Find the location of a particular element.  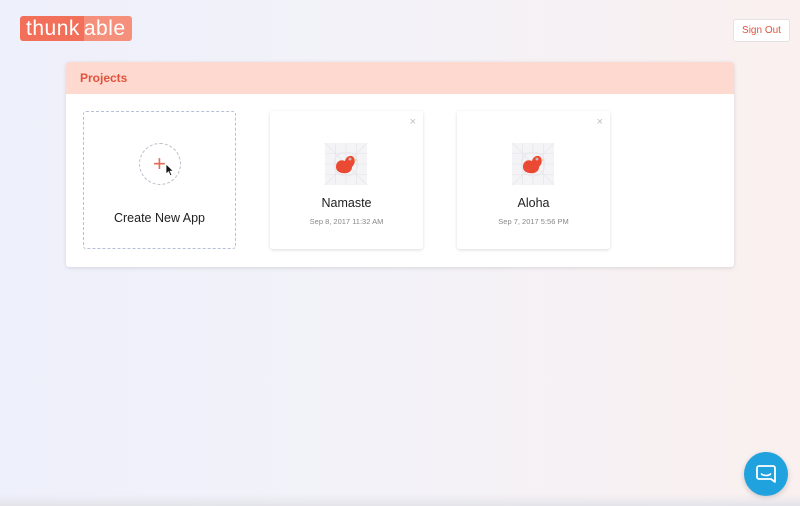

project-card-namaste: × Namaste Sep 8, 2017 11:32 AM is located at coordinates (346, 180).